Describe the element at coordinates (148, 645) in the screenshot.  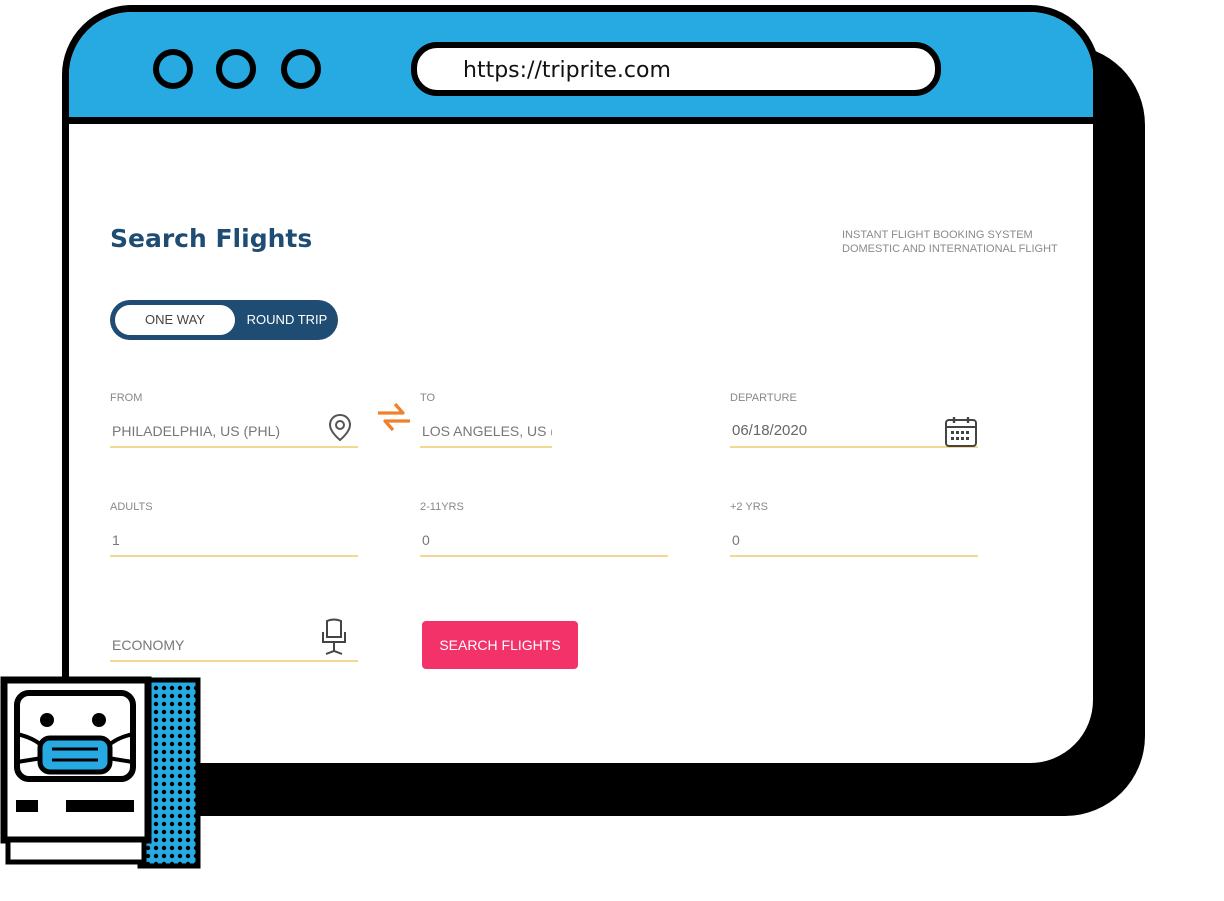
I see `cabin-class-value: ECONOMY` at that location.